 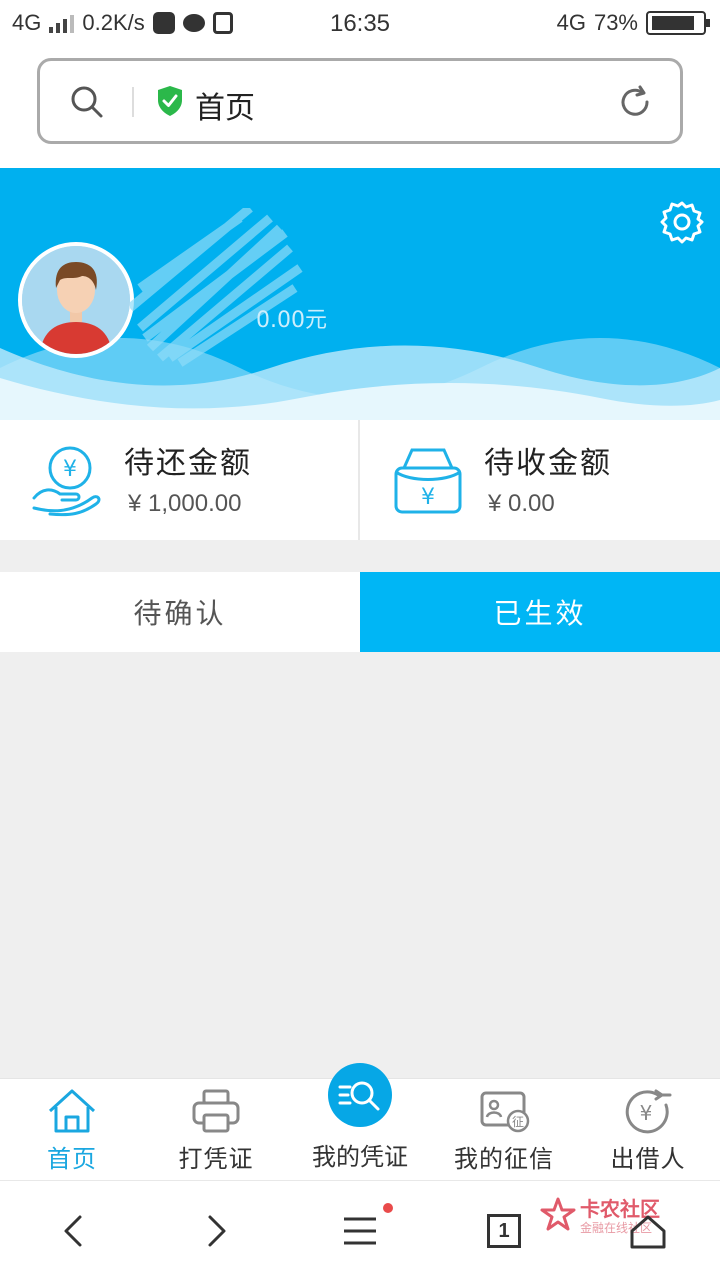 I want to click on battery-icon, so click(x=678, y=23).